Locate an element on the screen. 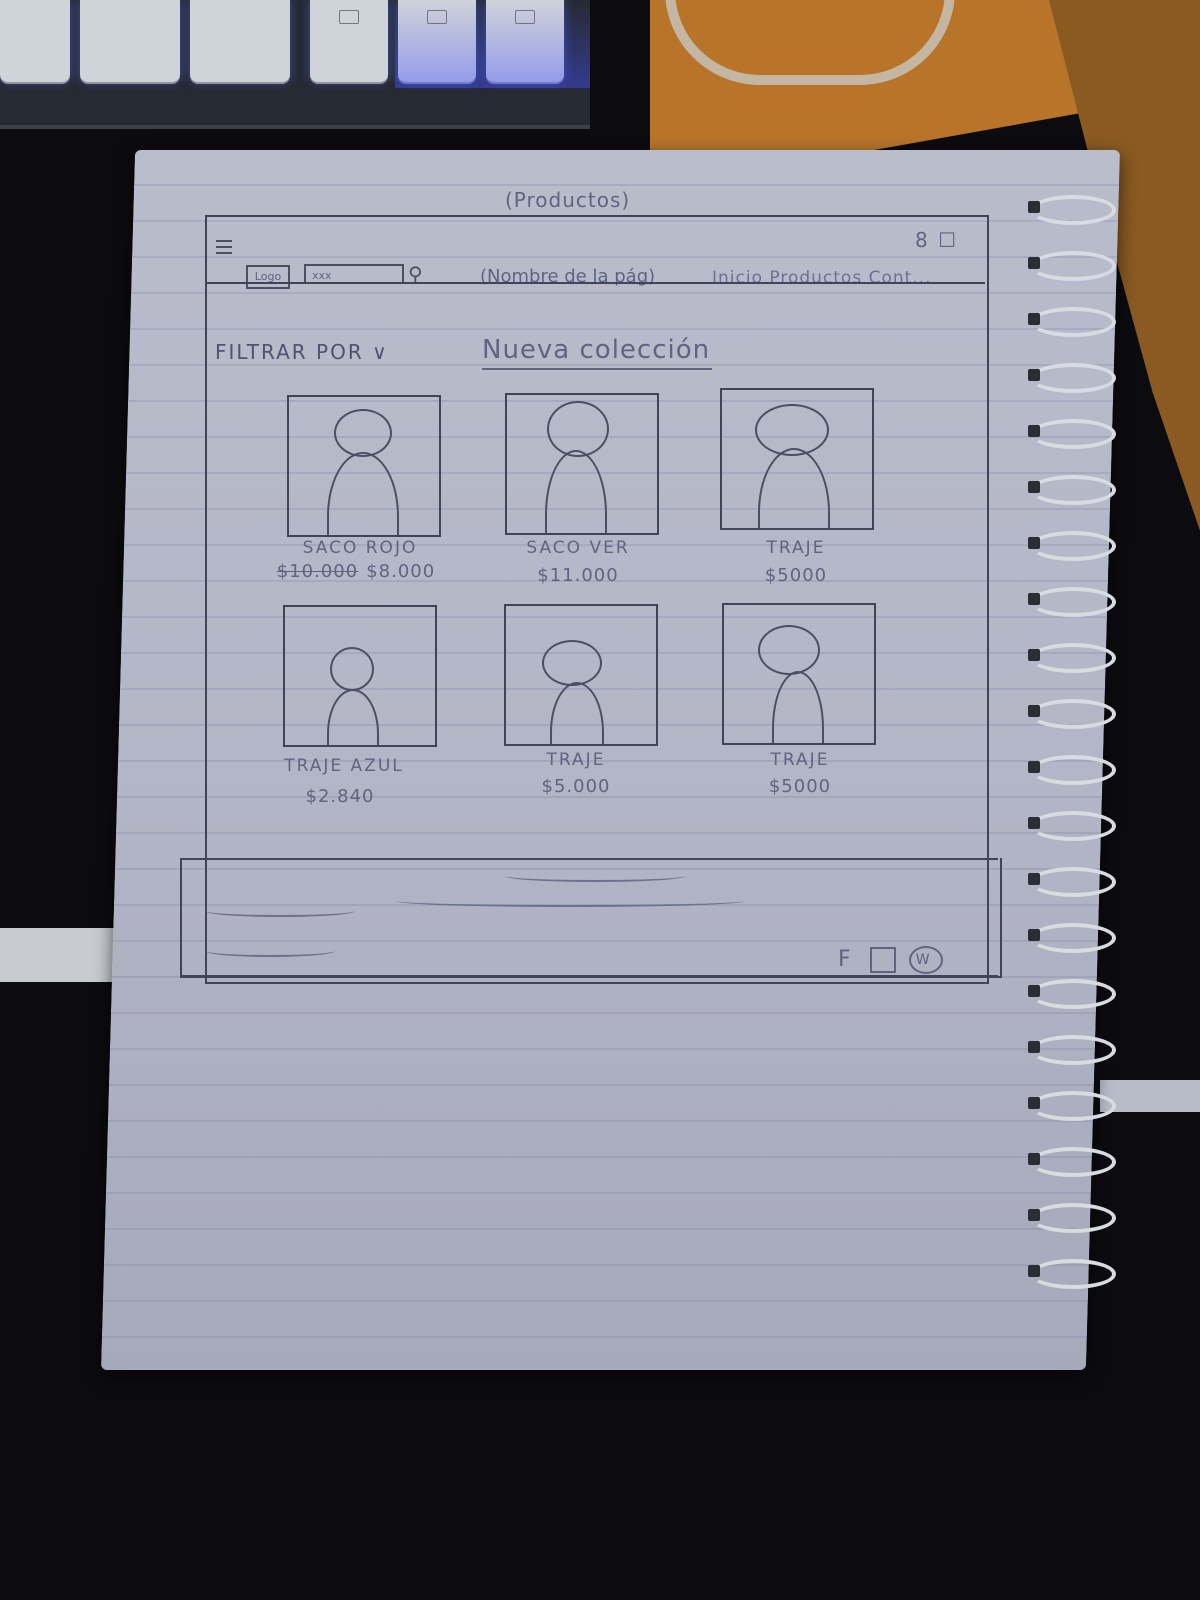  product-price: $5.000 is located at coordinates (576, 786).